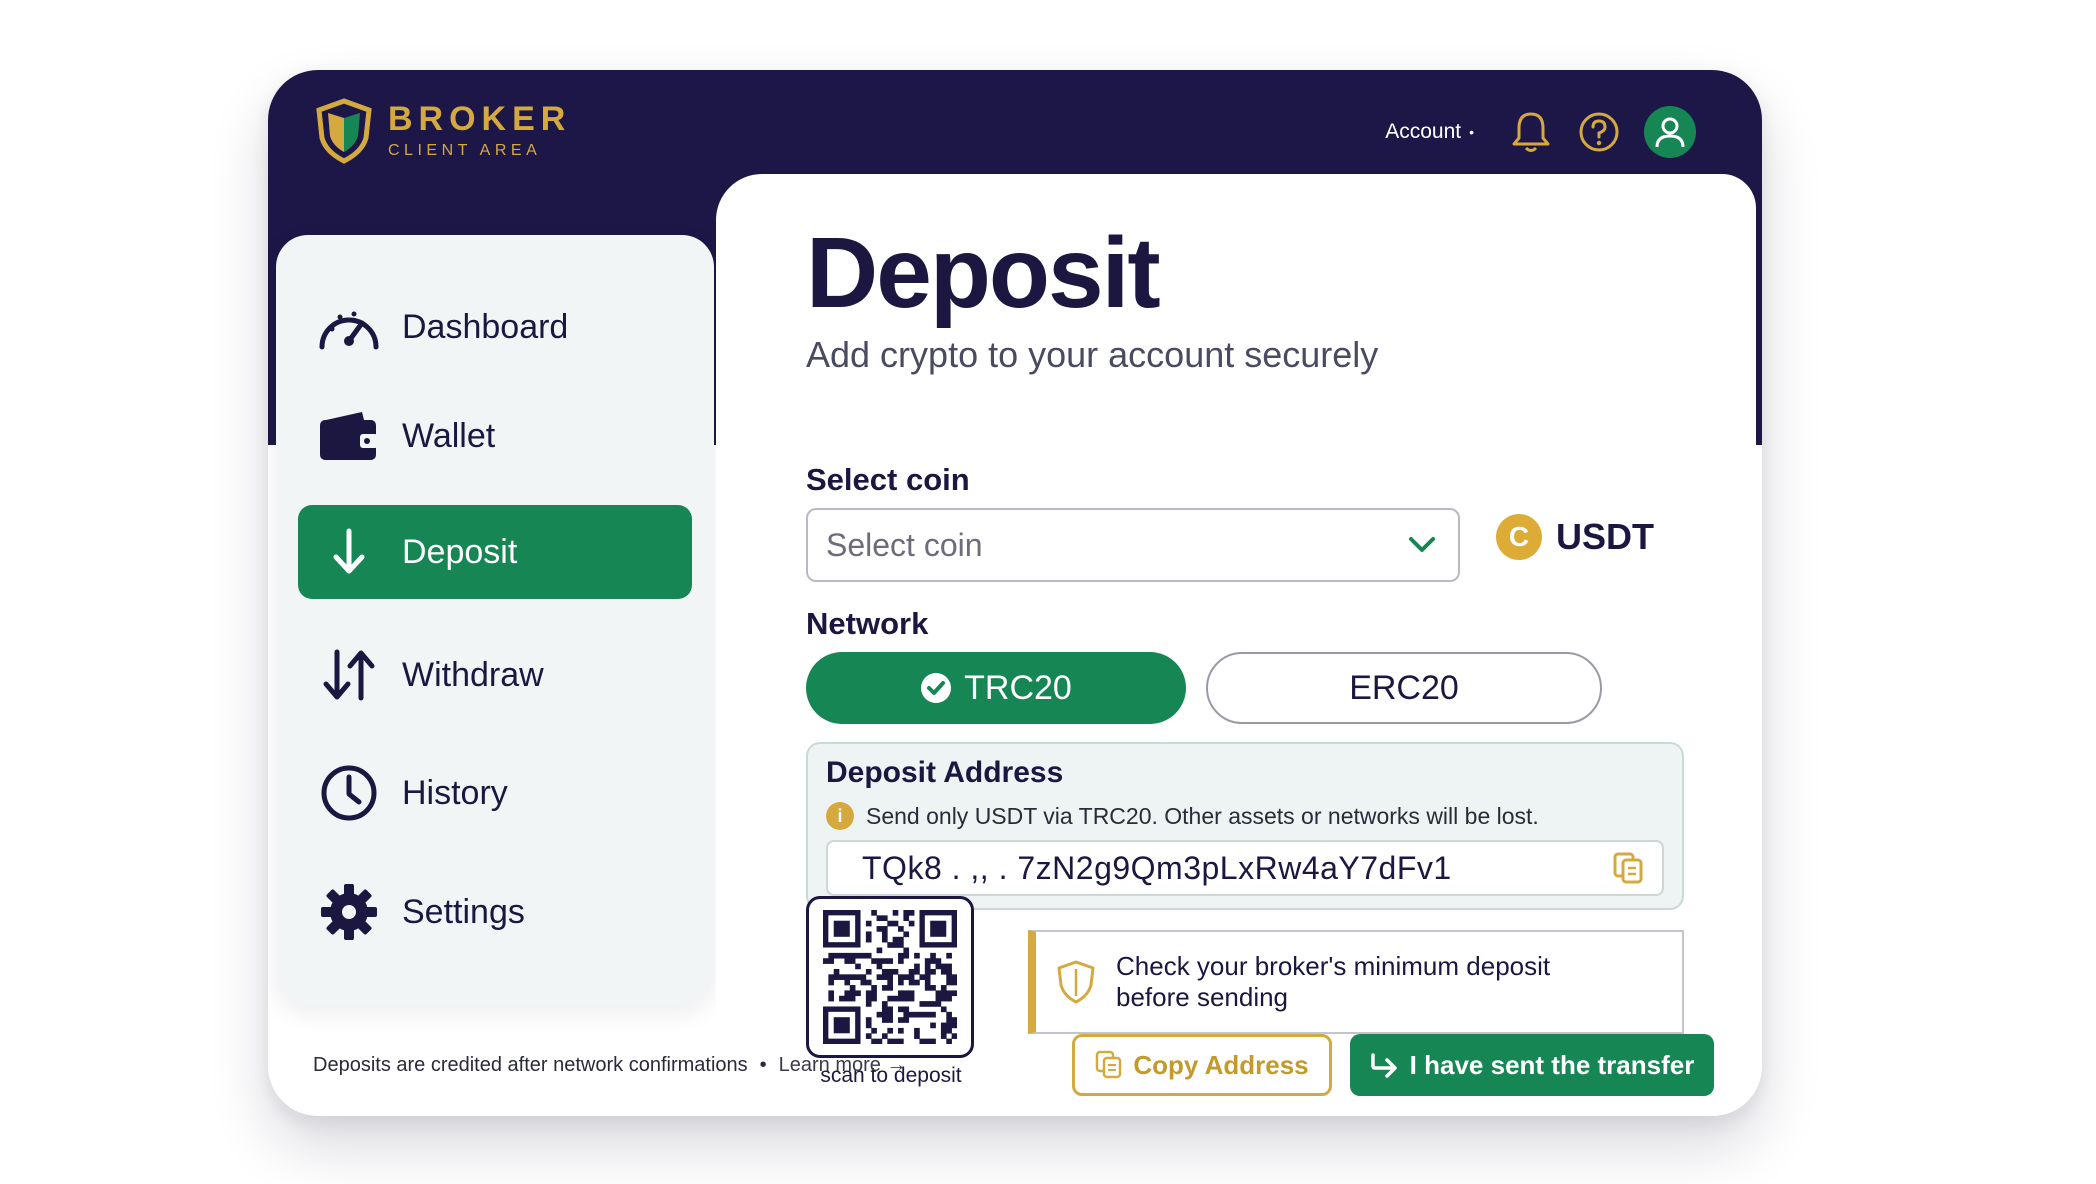  What do you see at coordinates (349, 551) in the screenshot?
I see `arrow-down-icon` at bounding box center [349, 551].